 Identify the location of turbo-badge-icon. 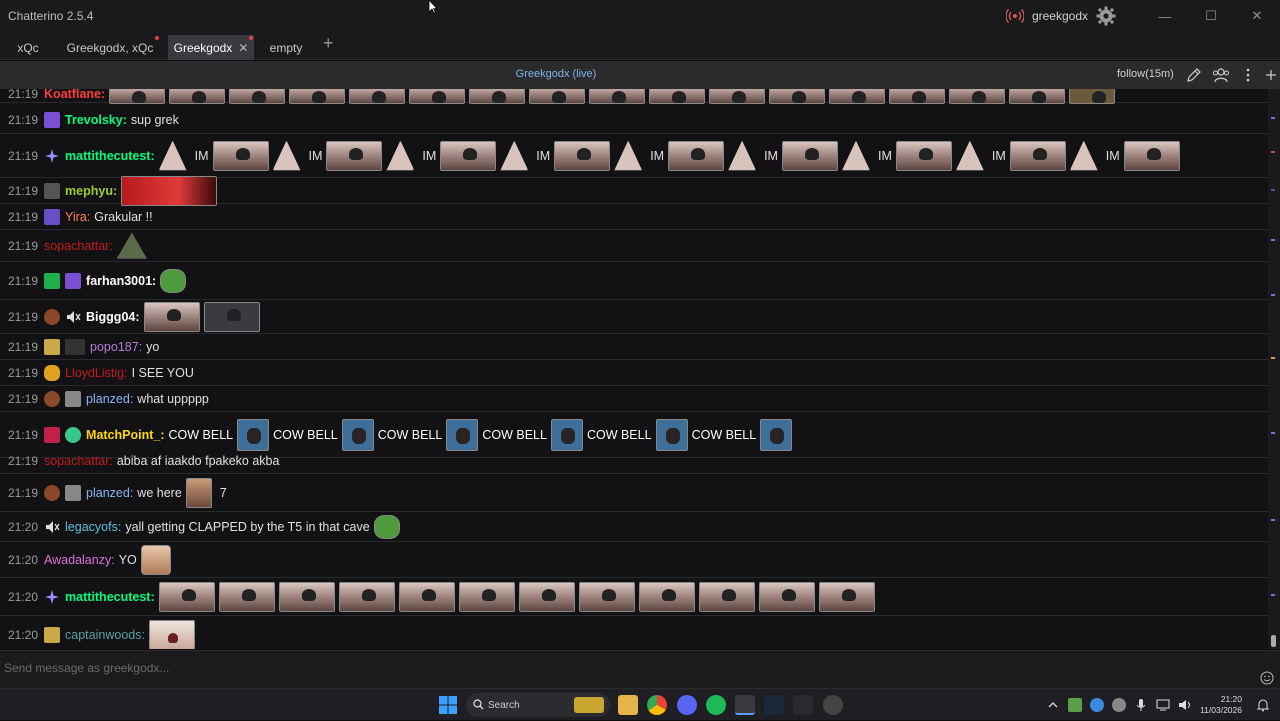
(73, 434).